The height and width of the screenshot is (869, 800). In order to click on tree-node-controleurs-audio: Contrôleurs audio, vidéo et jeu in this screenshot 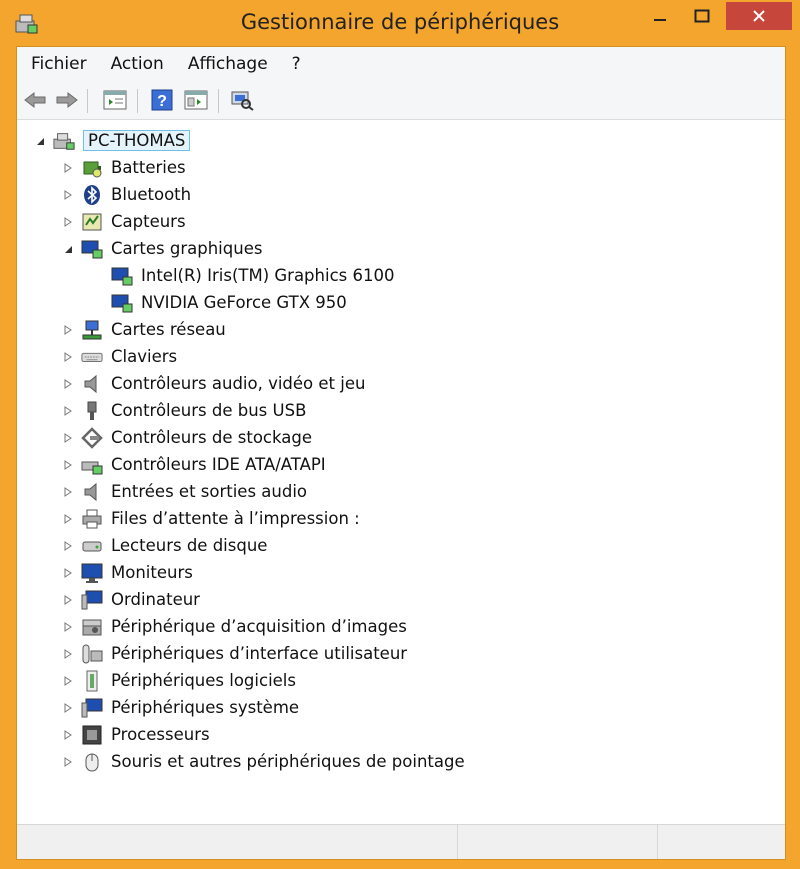, I will do `click(213, 383)`.